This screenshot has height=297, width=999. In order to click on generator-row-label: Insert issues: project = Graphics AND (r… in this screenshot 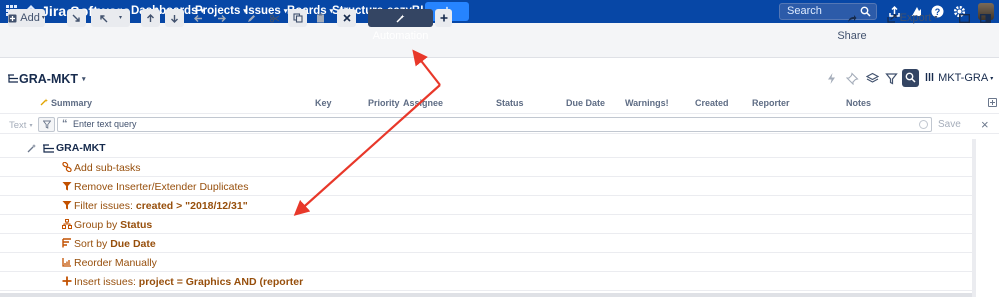, I will do `click(190, 282)`.